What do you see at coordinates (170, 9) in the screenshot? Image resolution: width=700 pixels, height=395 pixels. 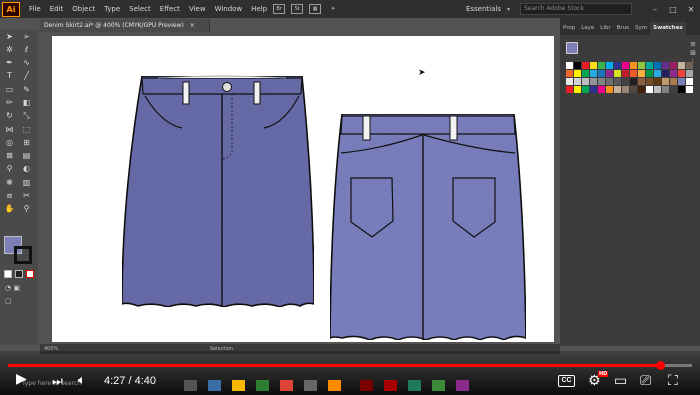 I see `menu-effect: Effect` at bounding box center [170, 9].